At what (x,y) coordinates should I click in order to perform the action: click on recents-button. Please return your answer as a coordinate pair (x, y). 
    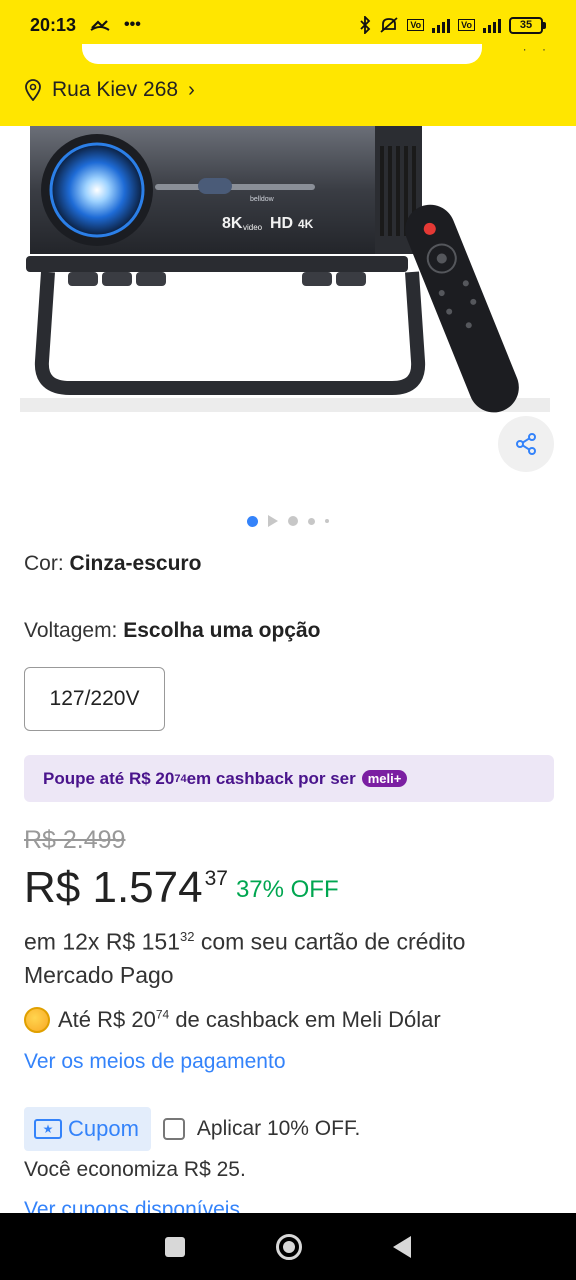
    Looking at the image, I should click on (175, 1246).